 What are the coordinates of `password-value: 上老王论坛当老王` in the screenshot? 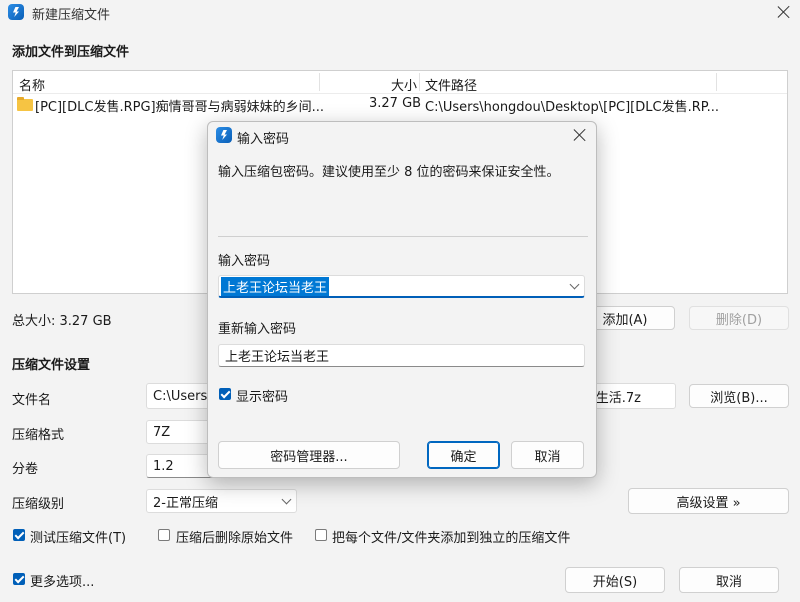 It's located at (275, 286).